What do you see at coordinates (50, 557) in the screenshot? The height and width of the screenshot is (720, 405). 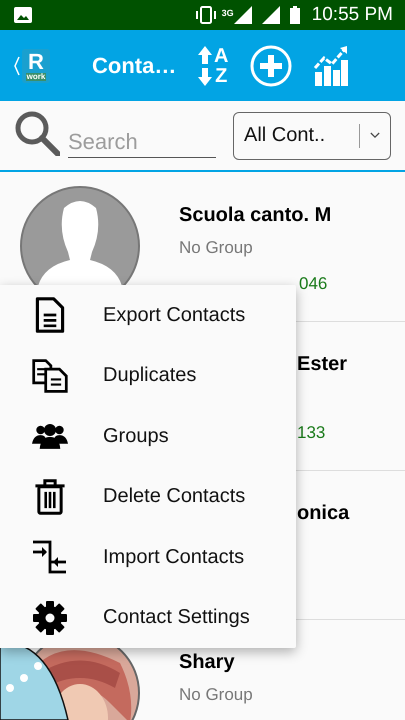 I see `import-arrows-icon` at bounding box center [50, 557].